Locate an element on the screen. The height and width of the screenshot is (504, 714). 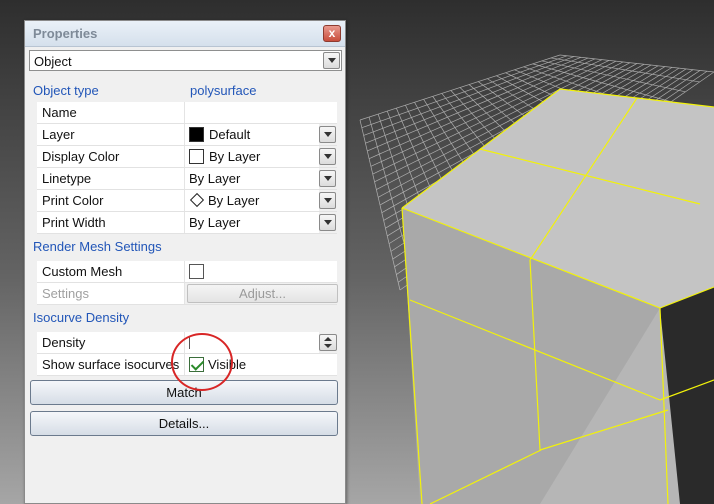
panel-title: Properties is located at coordinates (65, 33).